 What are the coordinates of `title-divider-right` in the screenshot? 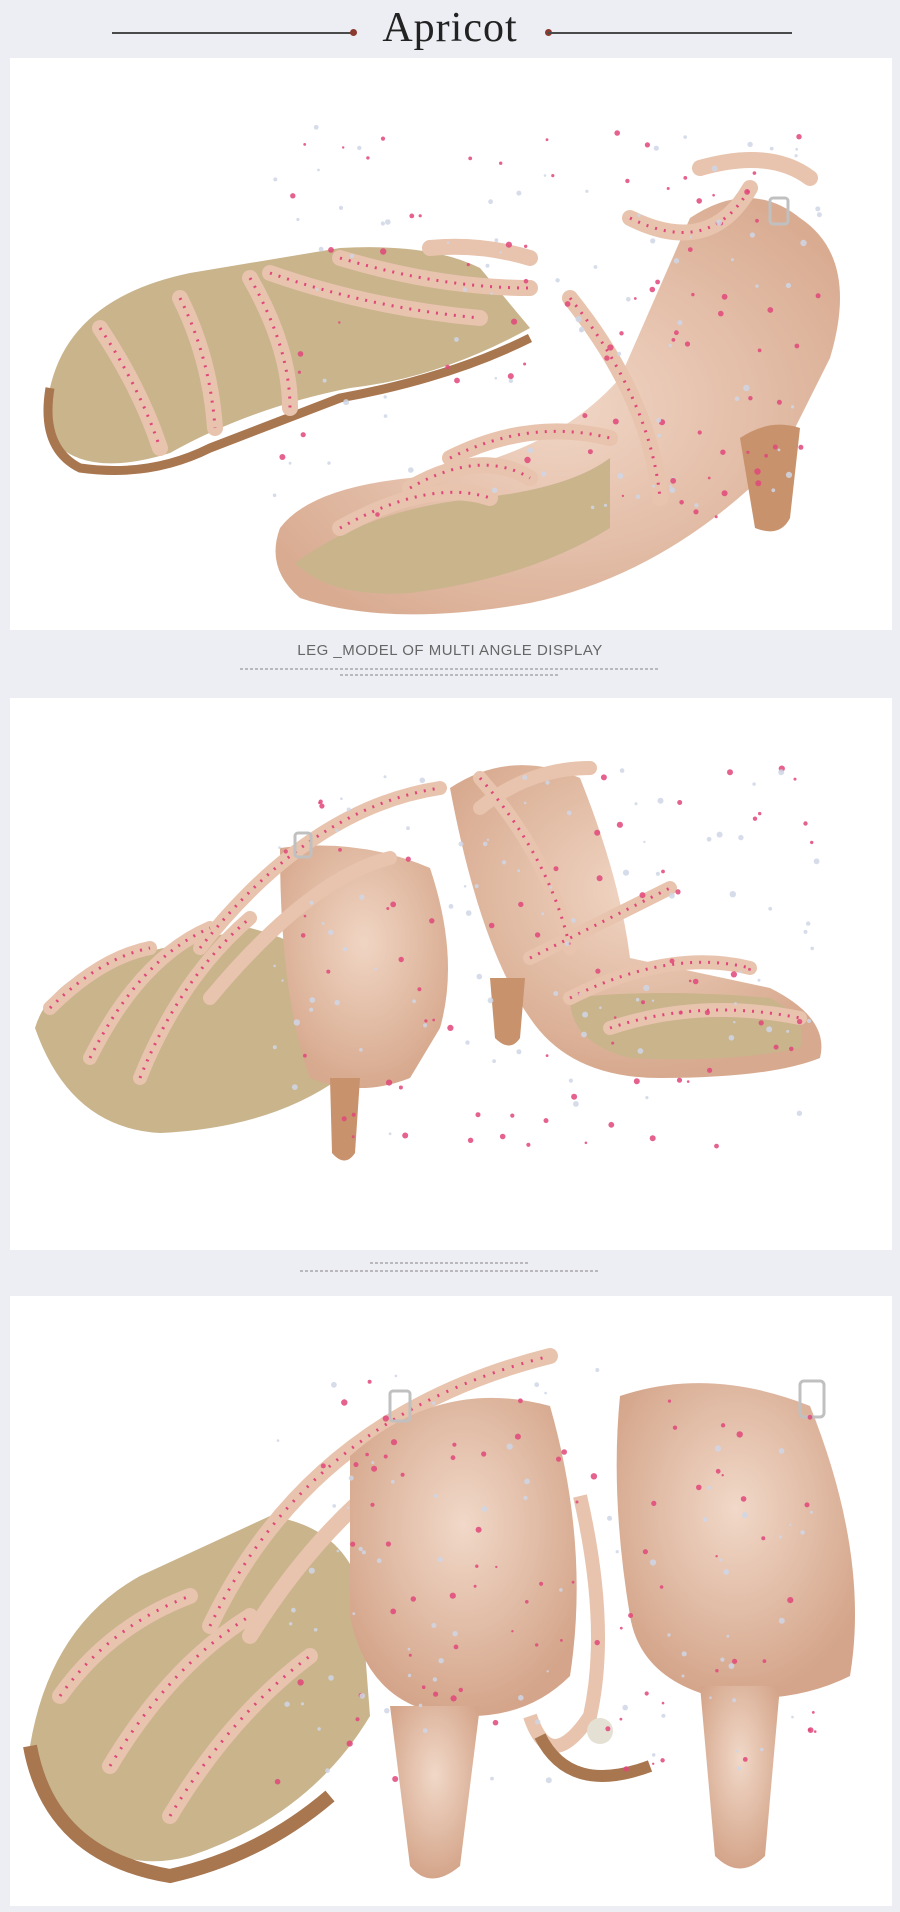 It's located at (670, 33).